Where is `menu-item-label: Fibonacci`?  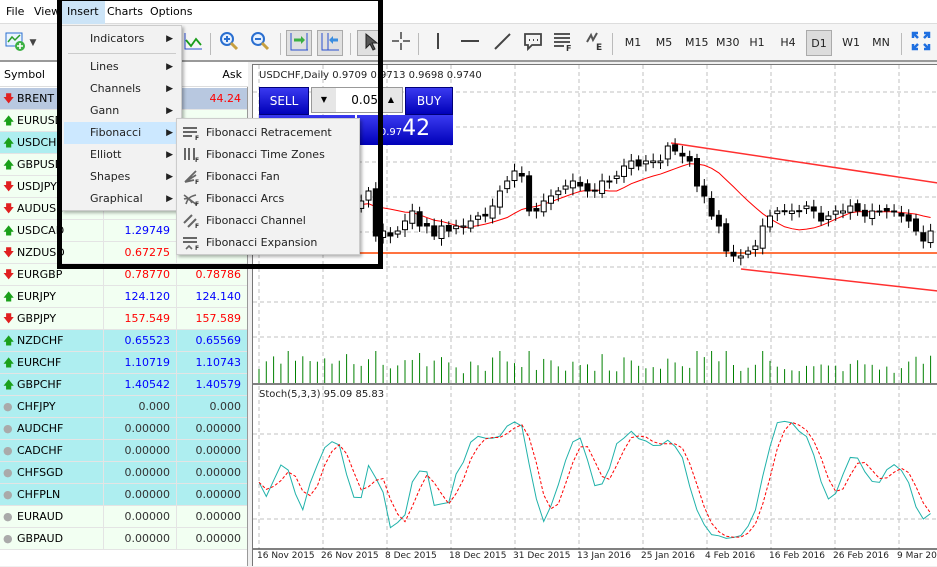 menu-item-label: Fibonacci is located at coordinates (116, 132).